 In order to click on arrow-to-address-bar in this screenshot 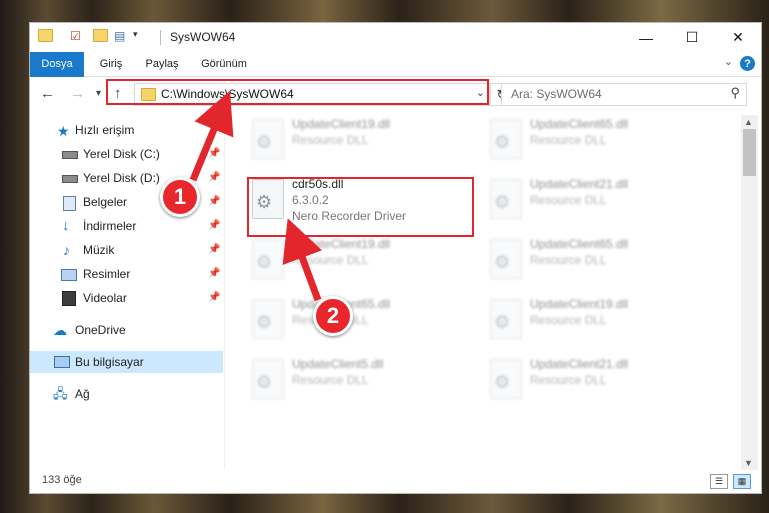, I will do `click(211, 136)`.